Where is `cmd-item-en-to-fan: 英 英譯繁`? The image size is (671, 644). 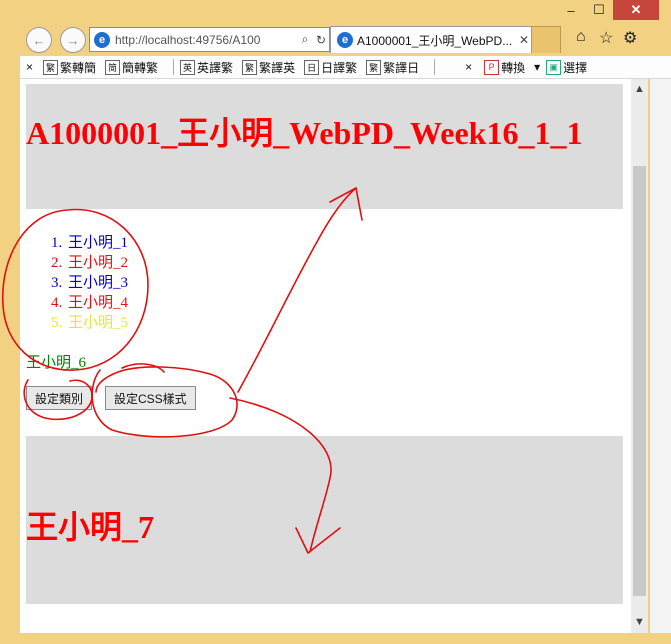
cmd-item-en-to-fan: 英 英譯繁 is located at coordinates (206, 67).